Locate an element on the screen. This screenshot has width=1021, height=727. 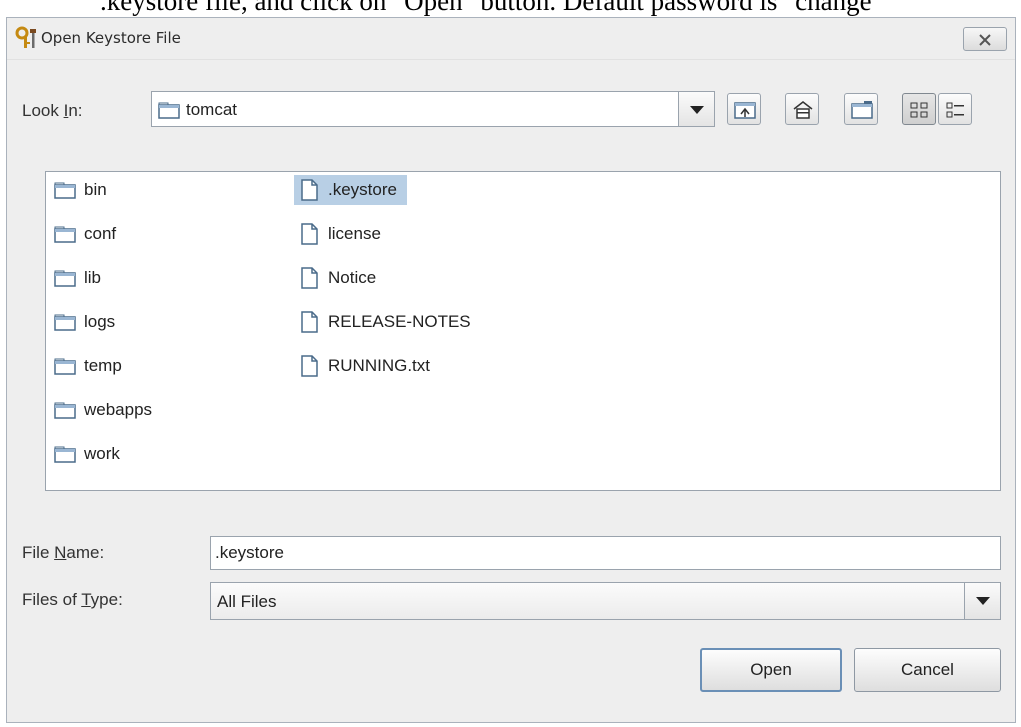
file-item-name: Notice is located at coordinates (352, 277).